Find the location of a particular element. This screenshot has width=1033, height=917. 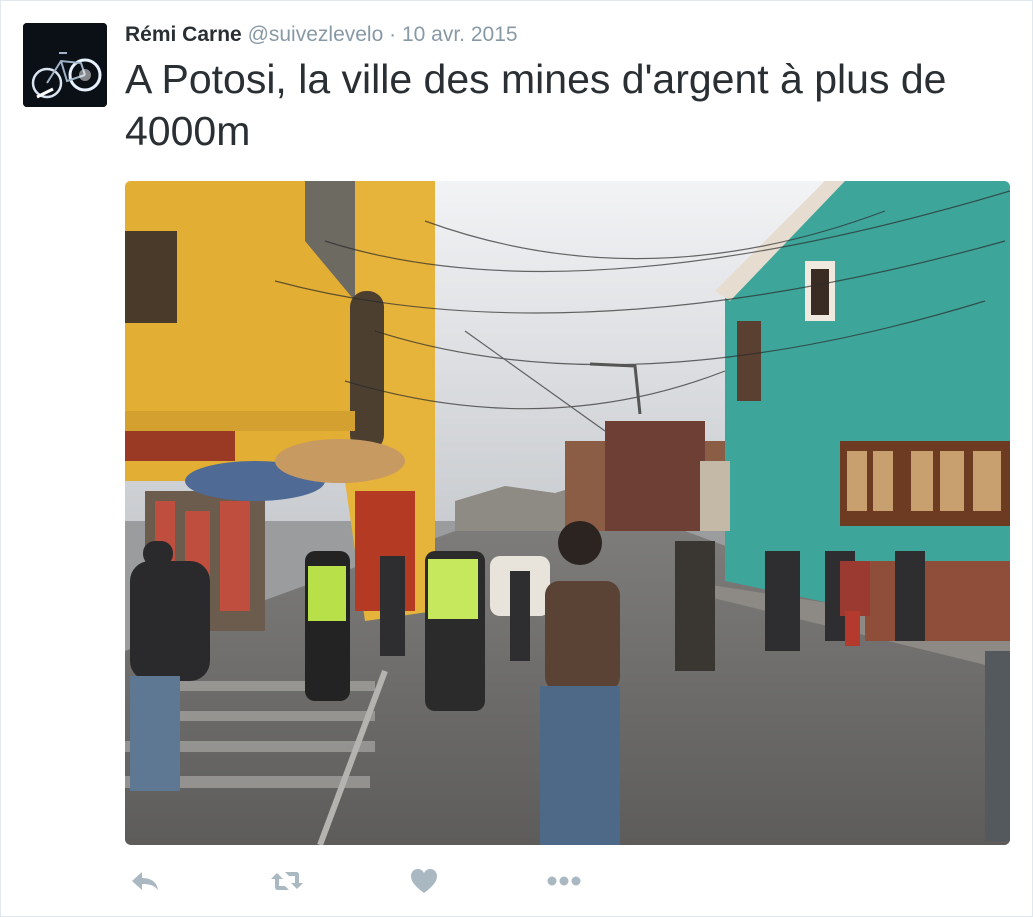

more-button is located at coordinates (564, 881).